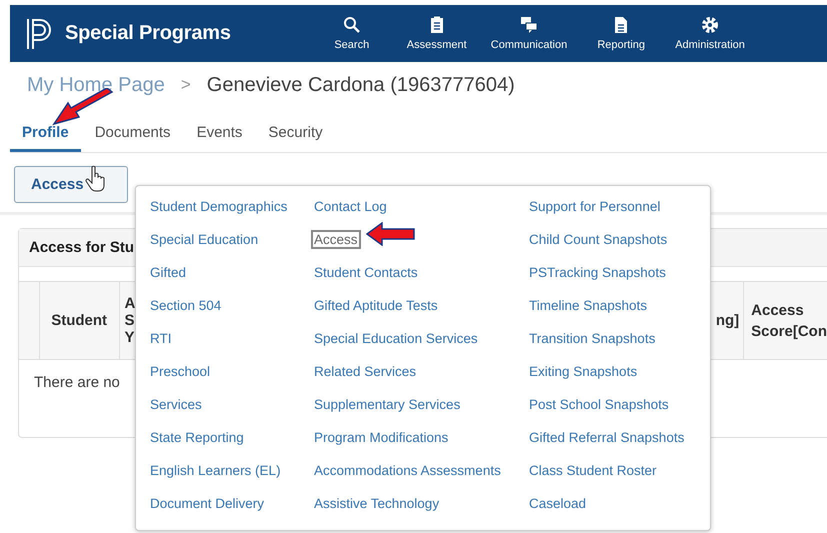 The height and width of the screenshot is (533, 827). What do you see at coordinates (607, 437) in the screenshot?
I see `menu-item: Gifted Referral Snapshots` at bounding box center [607, 437].